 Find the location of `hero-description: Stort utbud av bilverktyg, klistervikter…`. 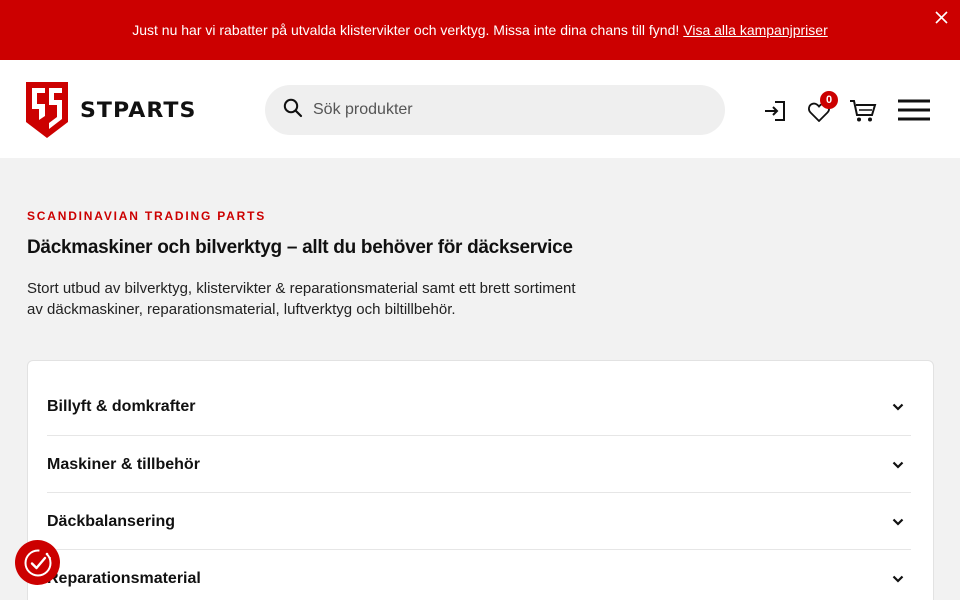

hero-description: Stort utbud av bilverktyg, klistervikter… is located at coordinates (301, 299).